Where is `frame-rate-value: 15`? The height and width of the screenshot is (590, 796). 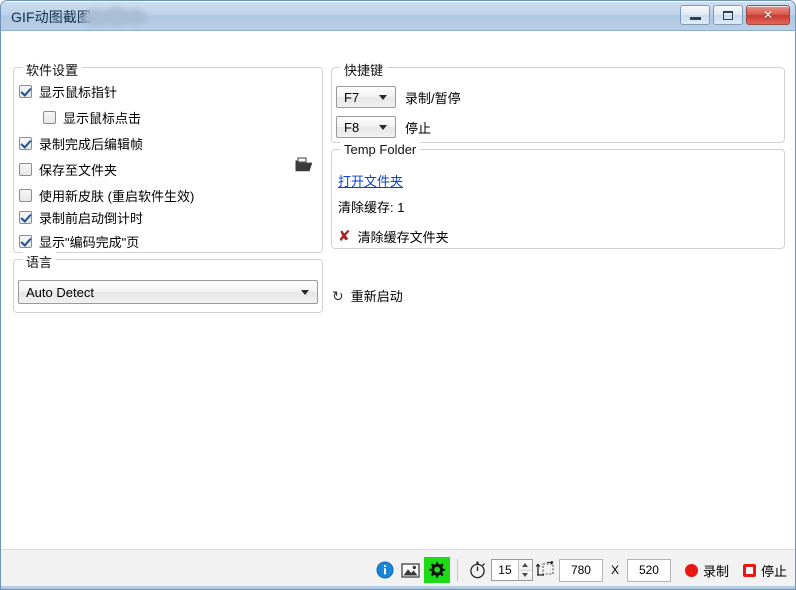 frame-rate-value: 15 is located at coordinates (504, 570).